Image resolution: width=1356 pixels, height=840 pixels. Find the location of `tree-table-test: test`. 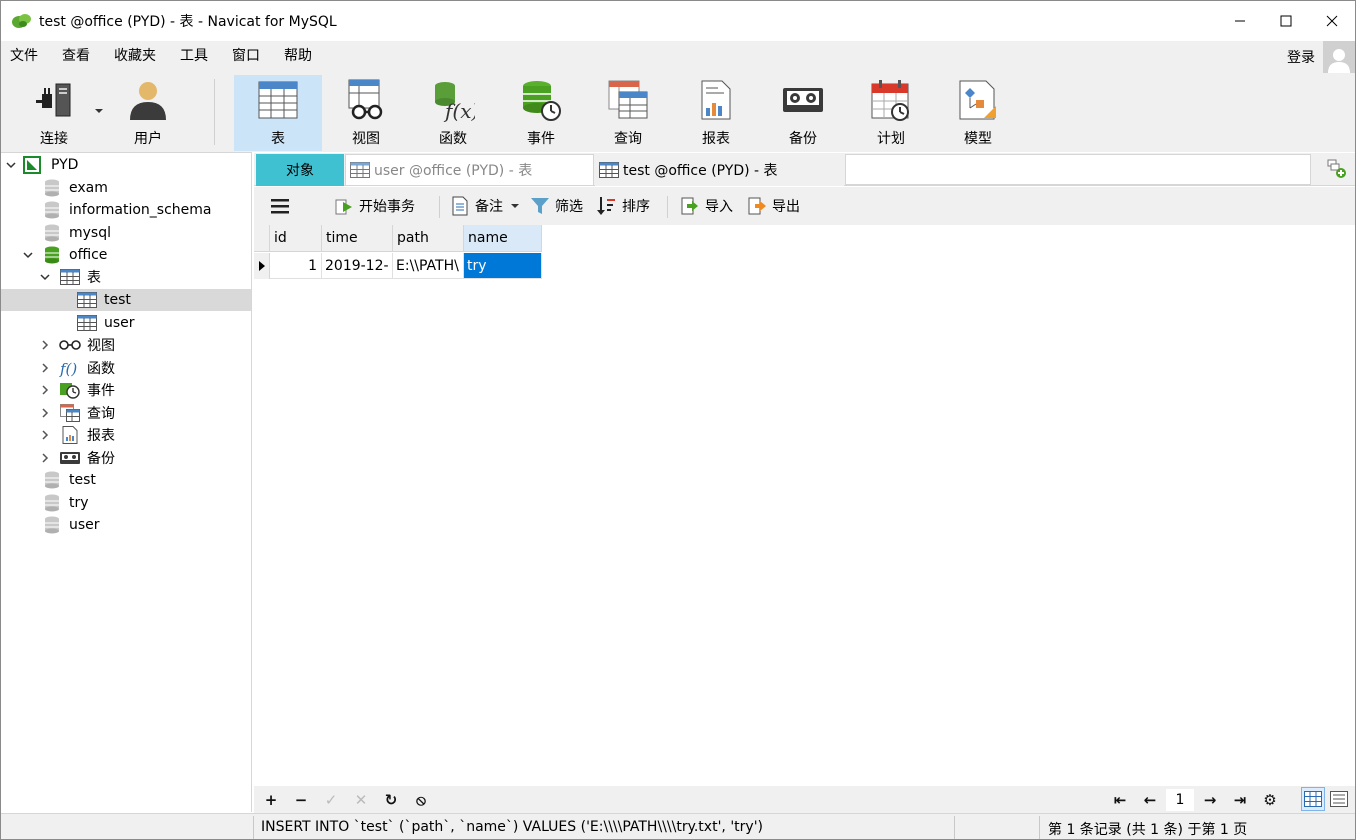

tree-table-test: test is located at coordinates (126, 300).